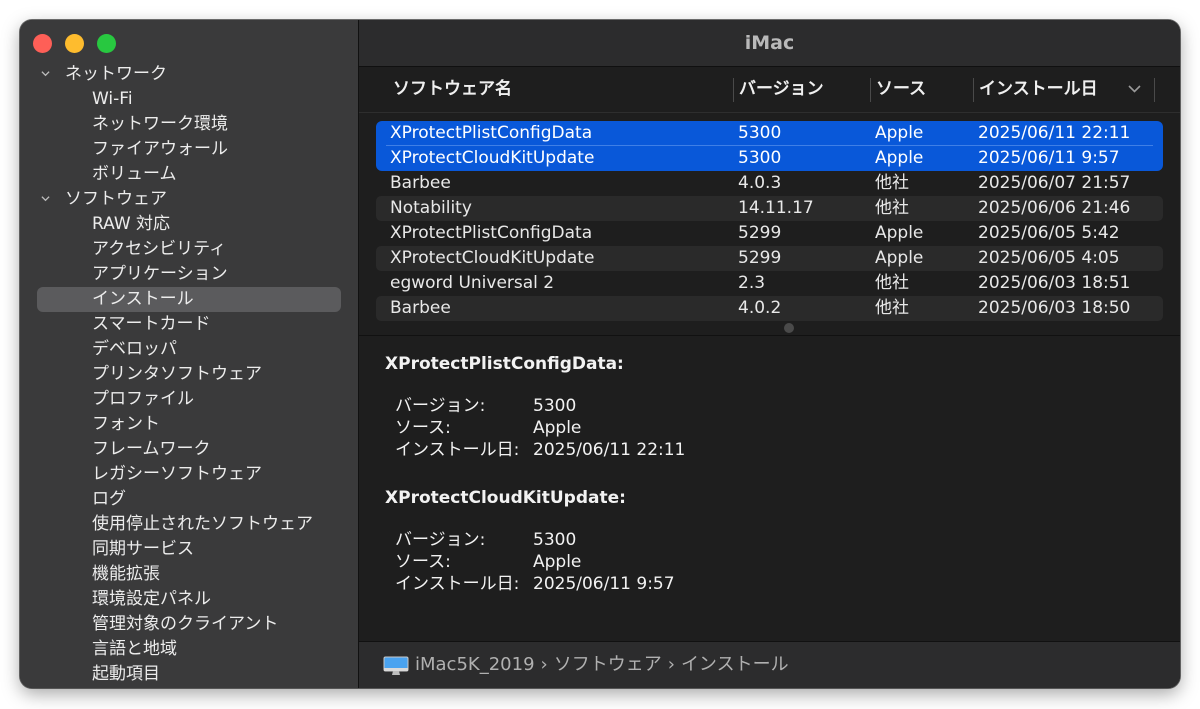  I want to click on sidebar-item: アプリケーション, so click(189, 274).